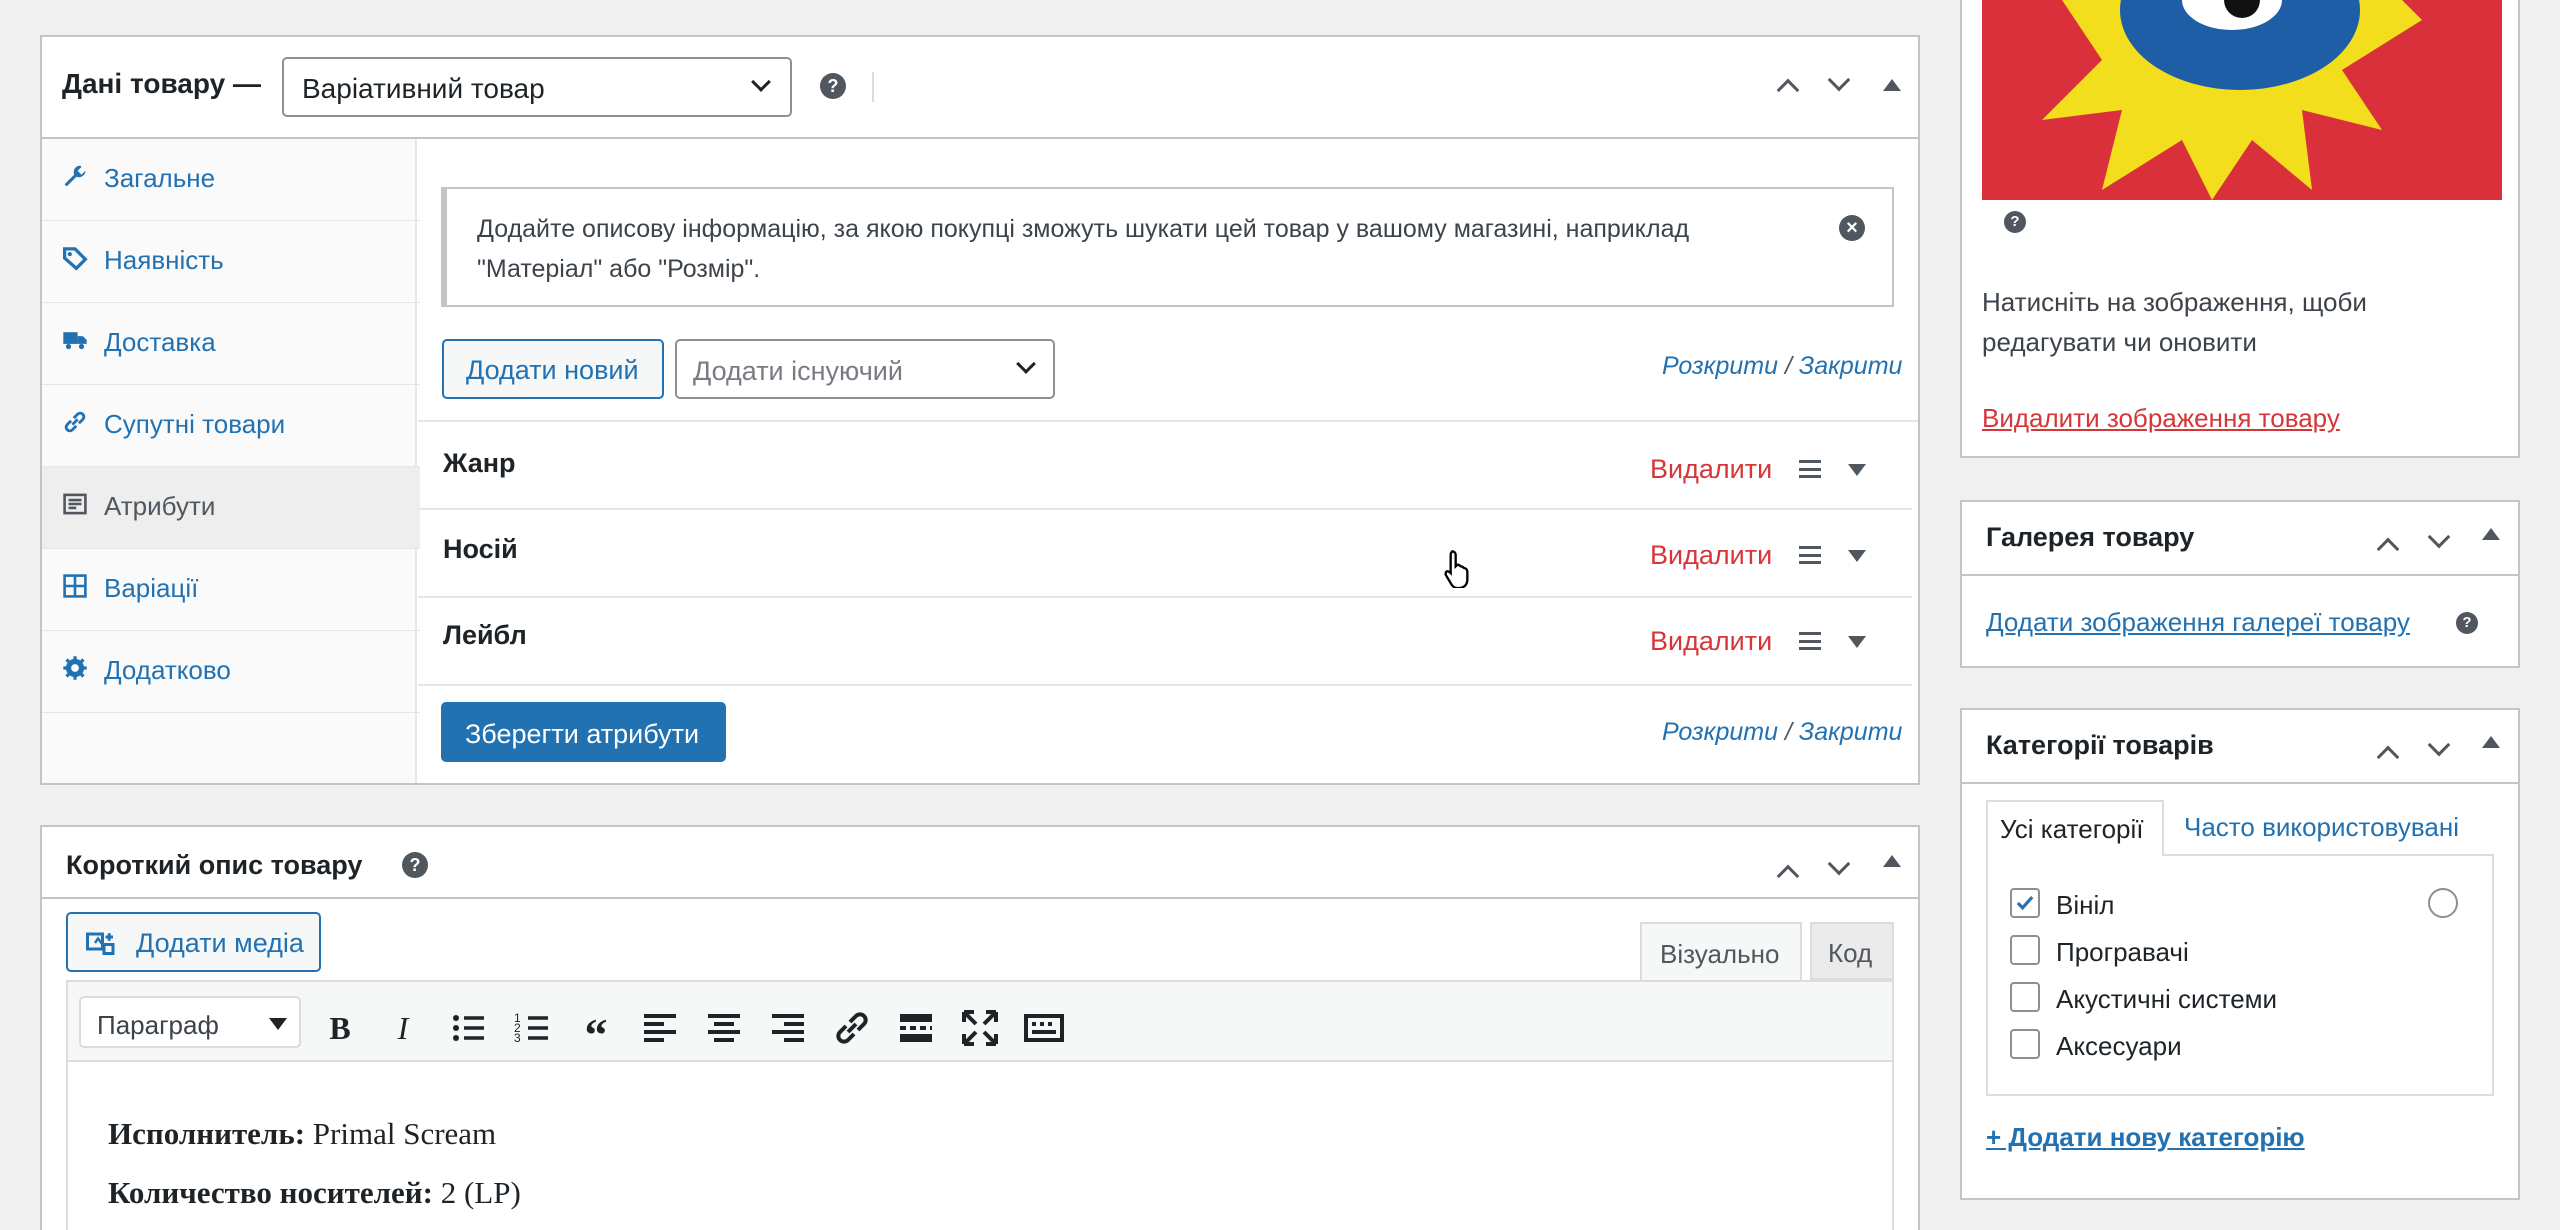  I want to click on add-new-category-link: + Додати нову категорію, so click(2145, 1137).